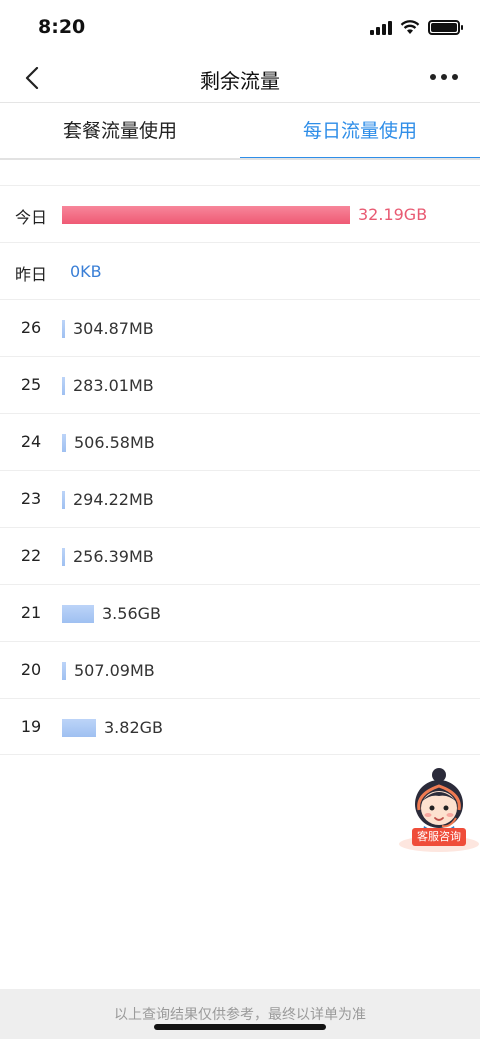 This screenshot has width=480, height=1039. I want to click on usage-value: 3.56GB, so click(131, 613).